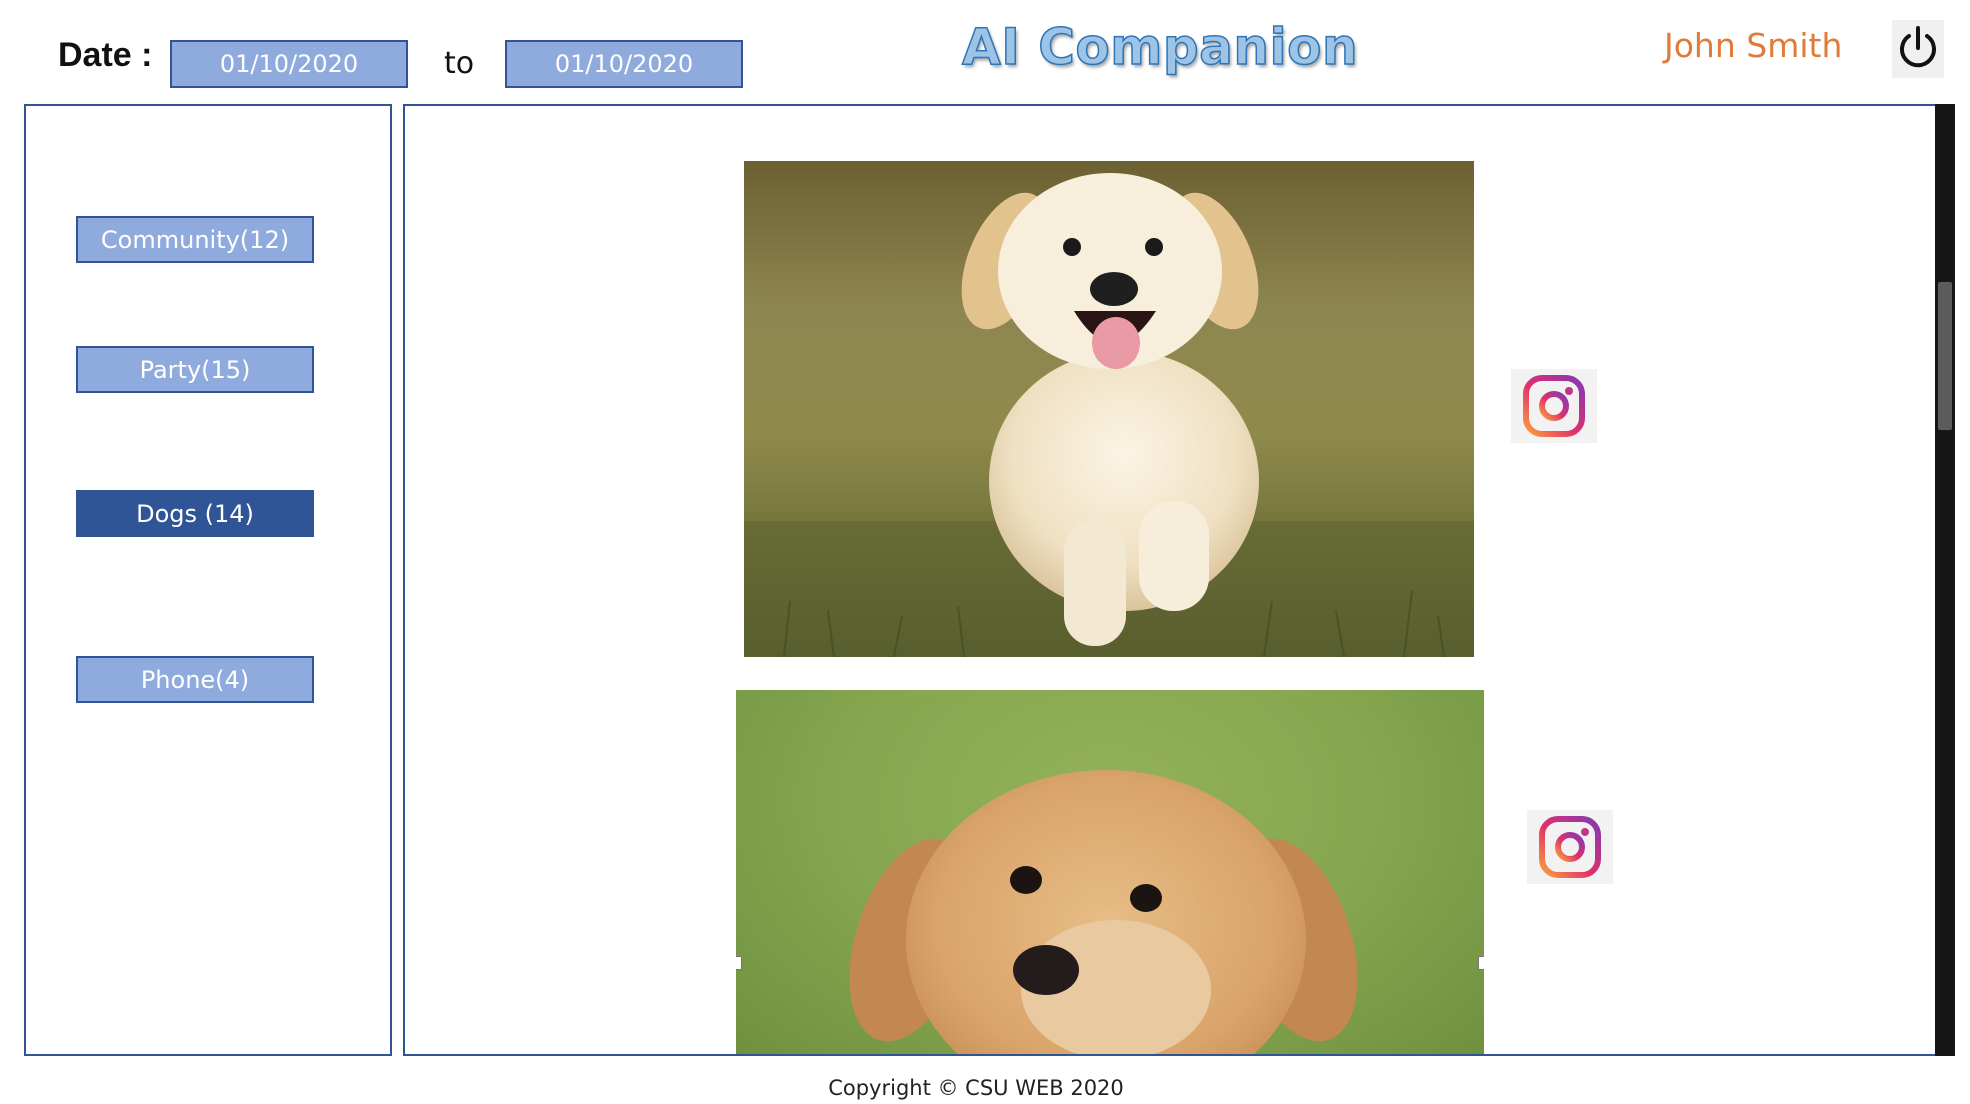  What do you see at coordinates (459, 63) in the screenshot?
I see `to-label: to` at bounding box center [459, 63].